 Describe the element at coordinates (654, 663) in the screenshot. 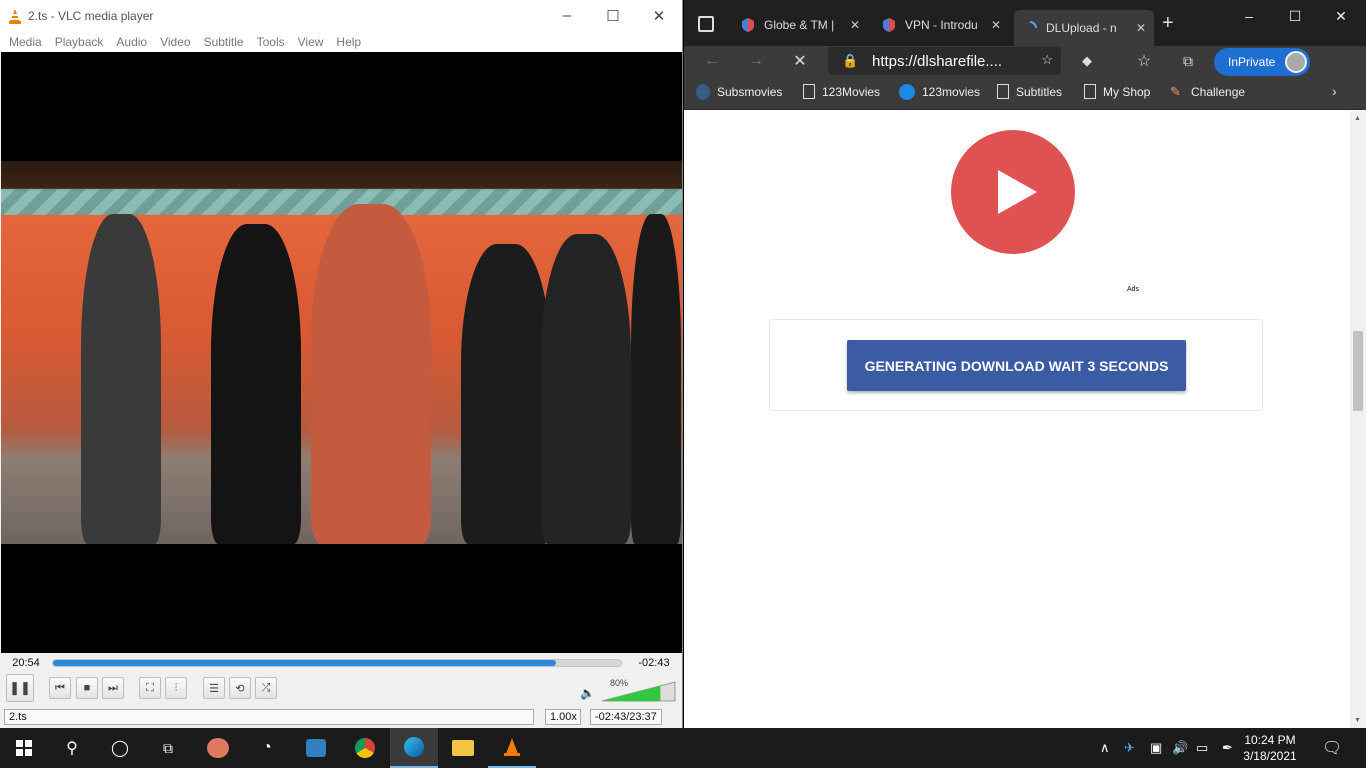

I see `remaining-time: -02:43` at that location.